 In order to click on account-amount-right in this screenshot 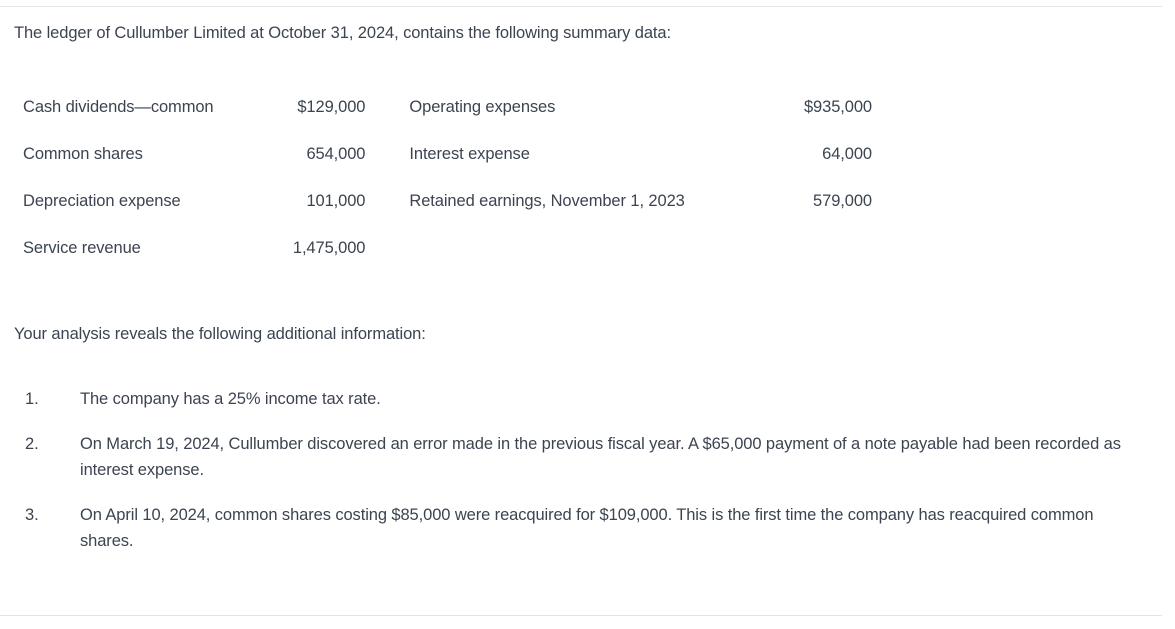, I will do `click(829, 248)`.